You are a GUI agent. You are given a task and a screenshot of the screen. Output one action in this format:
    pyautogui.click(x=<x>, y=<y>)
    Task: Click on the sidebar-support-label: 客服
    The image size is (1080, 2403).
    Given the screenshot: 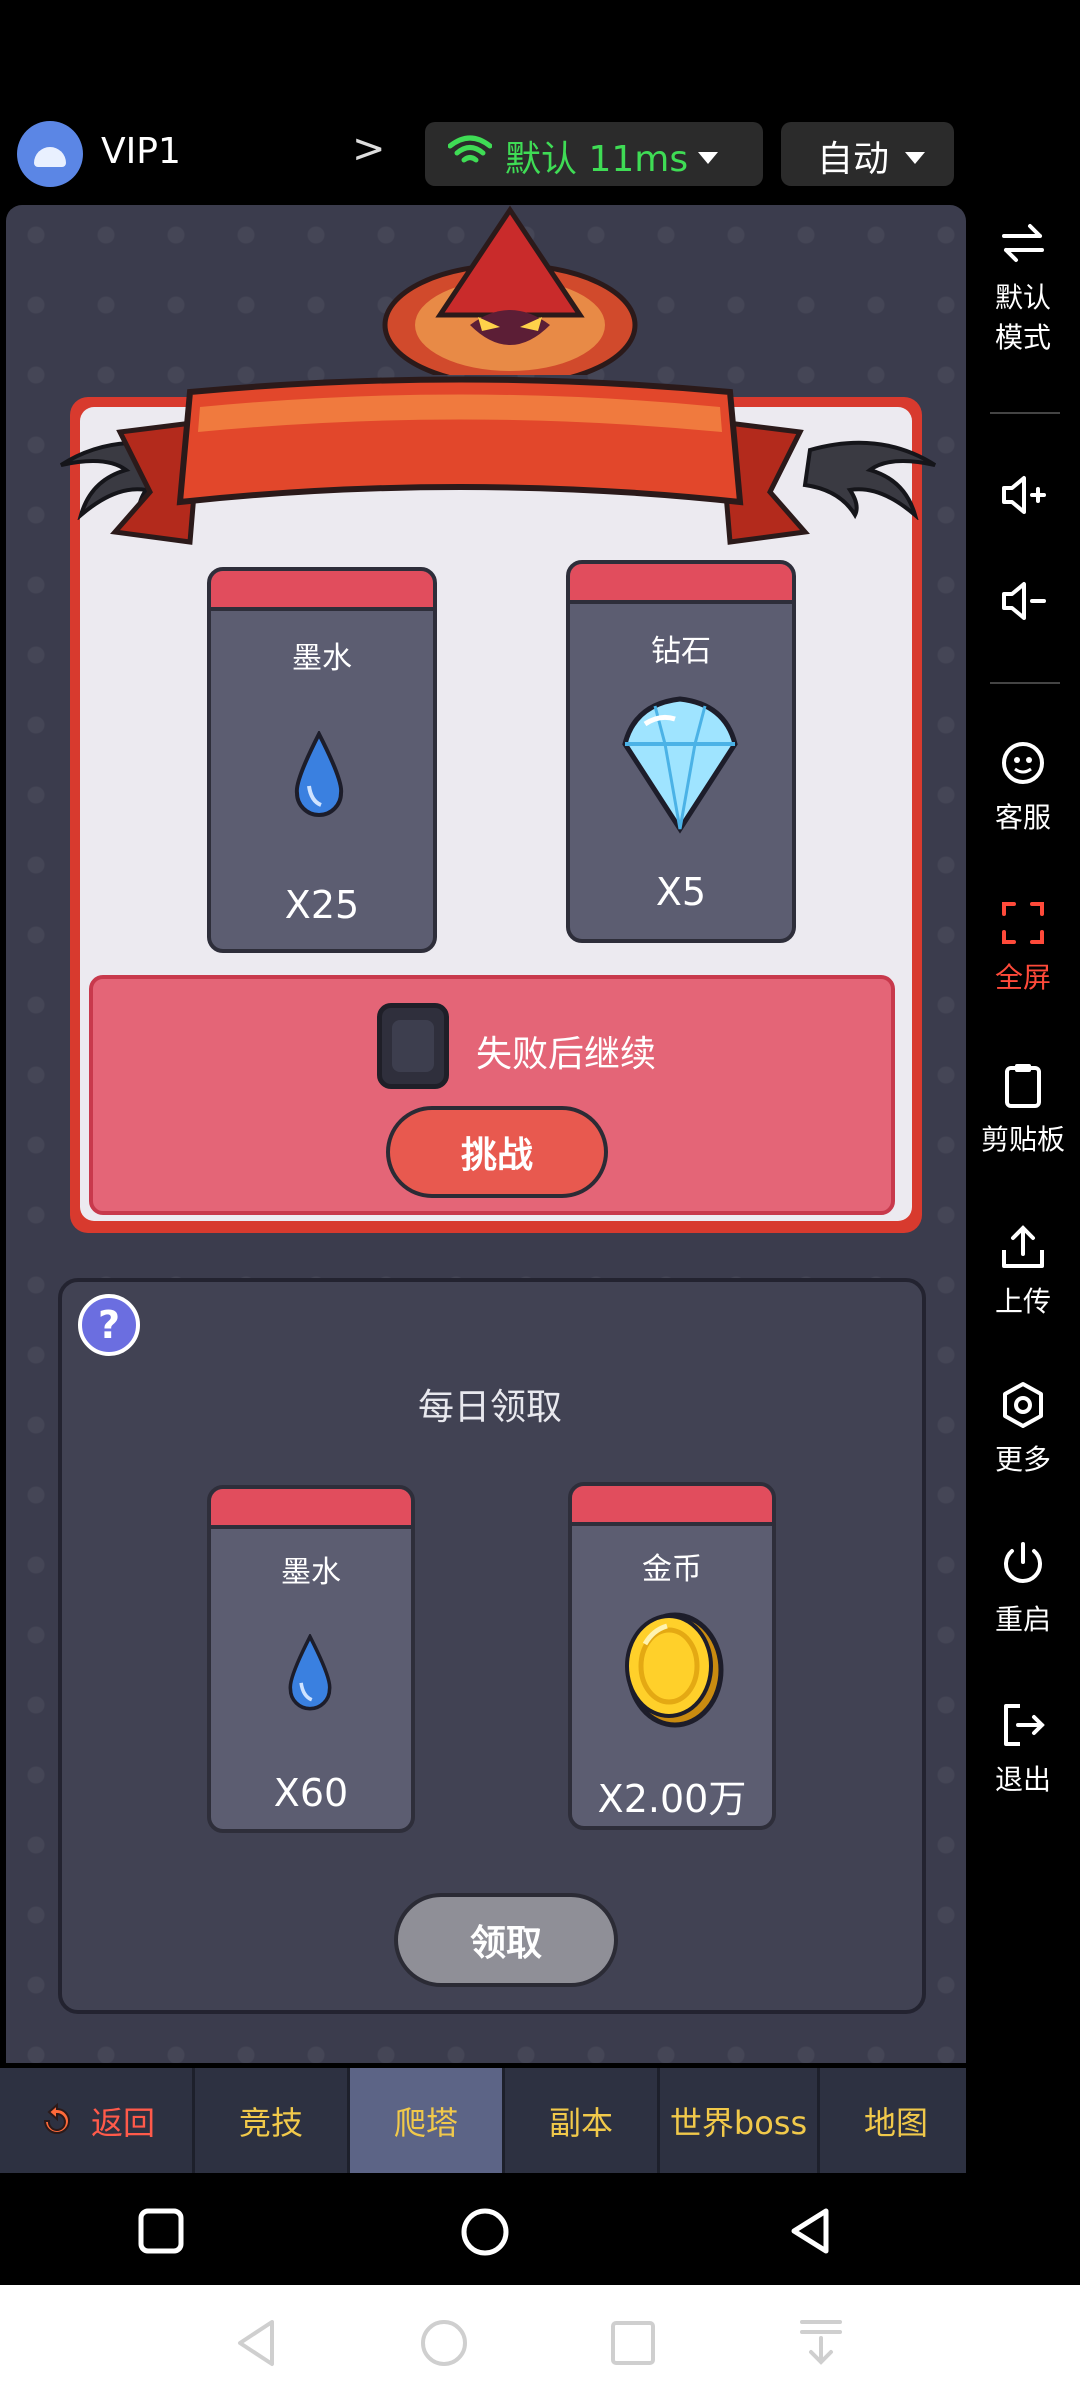 What is the action you would take?
    pyautogui.click(x=1022, y=817)
    